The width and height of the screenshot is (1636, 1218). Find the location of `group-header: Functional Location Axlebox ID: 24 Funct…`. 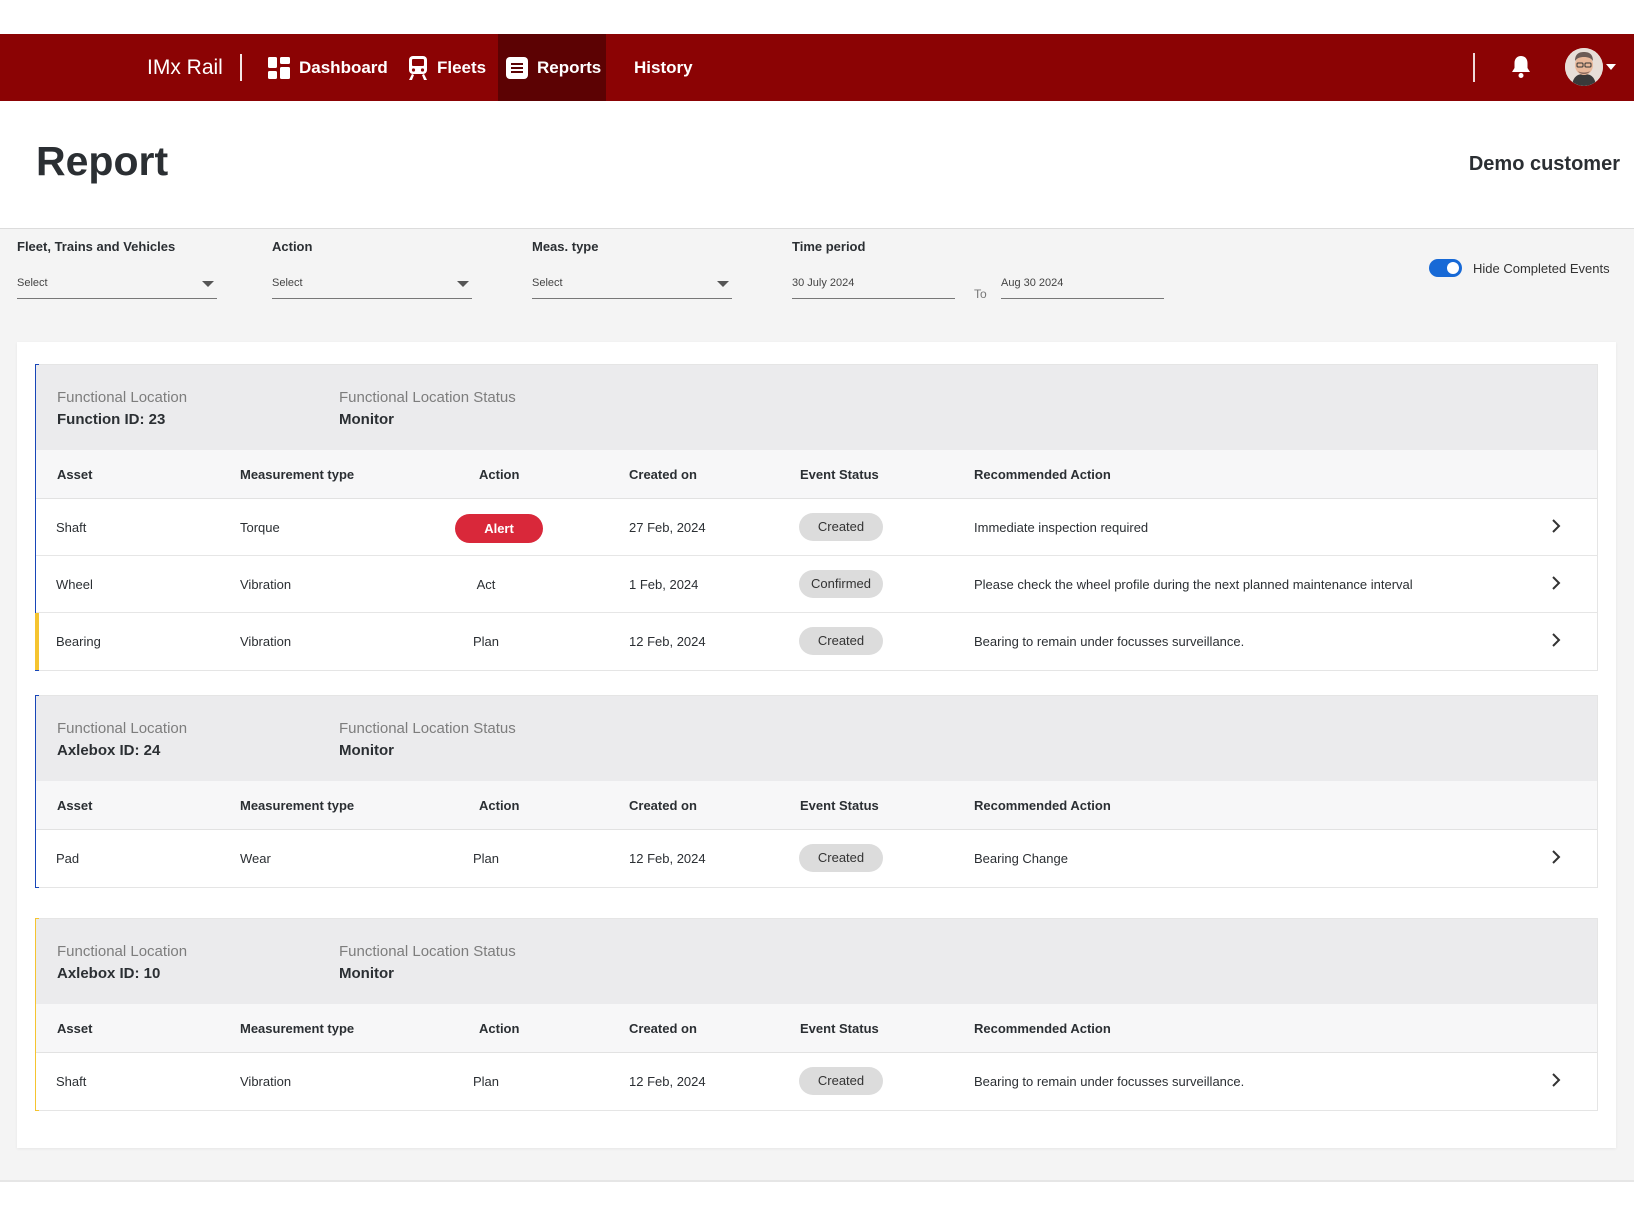

group-header: Functional Location Axlebox ID: 24 Funct… is located at coordinates (816, 738).